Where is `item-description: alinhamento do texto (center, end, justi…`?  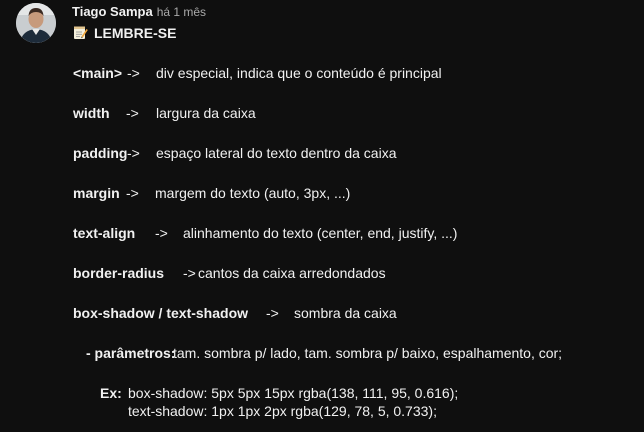
item-description: alinhamento do texto (center, end, justi… is located at coordinates (320, 233).